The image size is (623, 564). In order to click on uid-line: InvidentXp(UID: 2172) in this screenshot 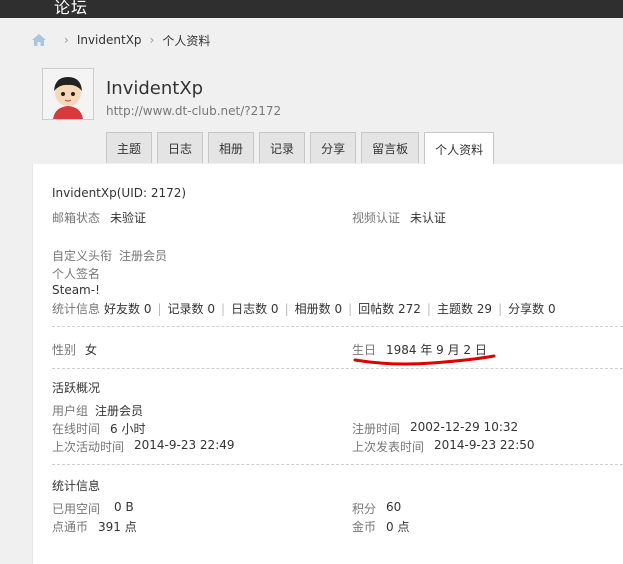, I will do `click(119, 193)`.